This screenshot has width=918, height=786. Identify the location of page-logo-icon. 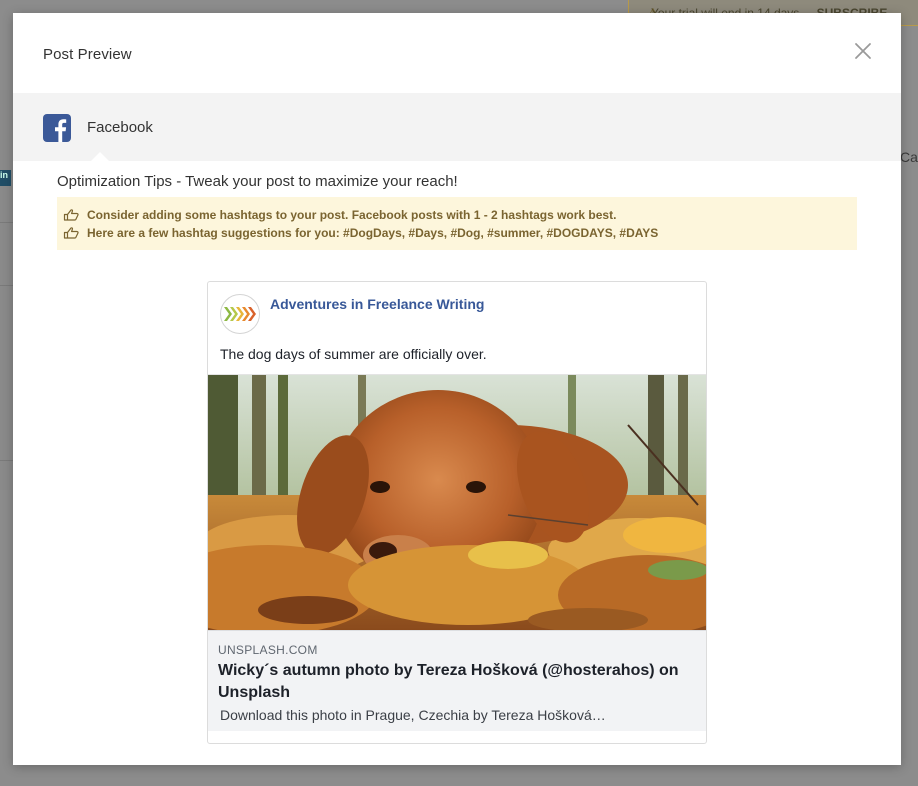
(240, 314).